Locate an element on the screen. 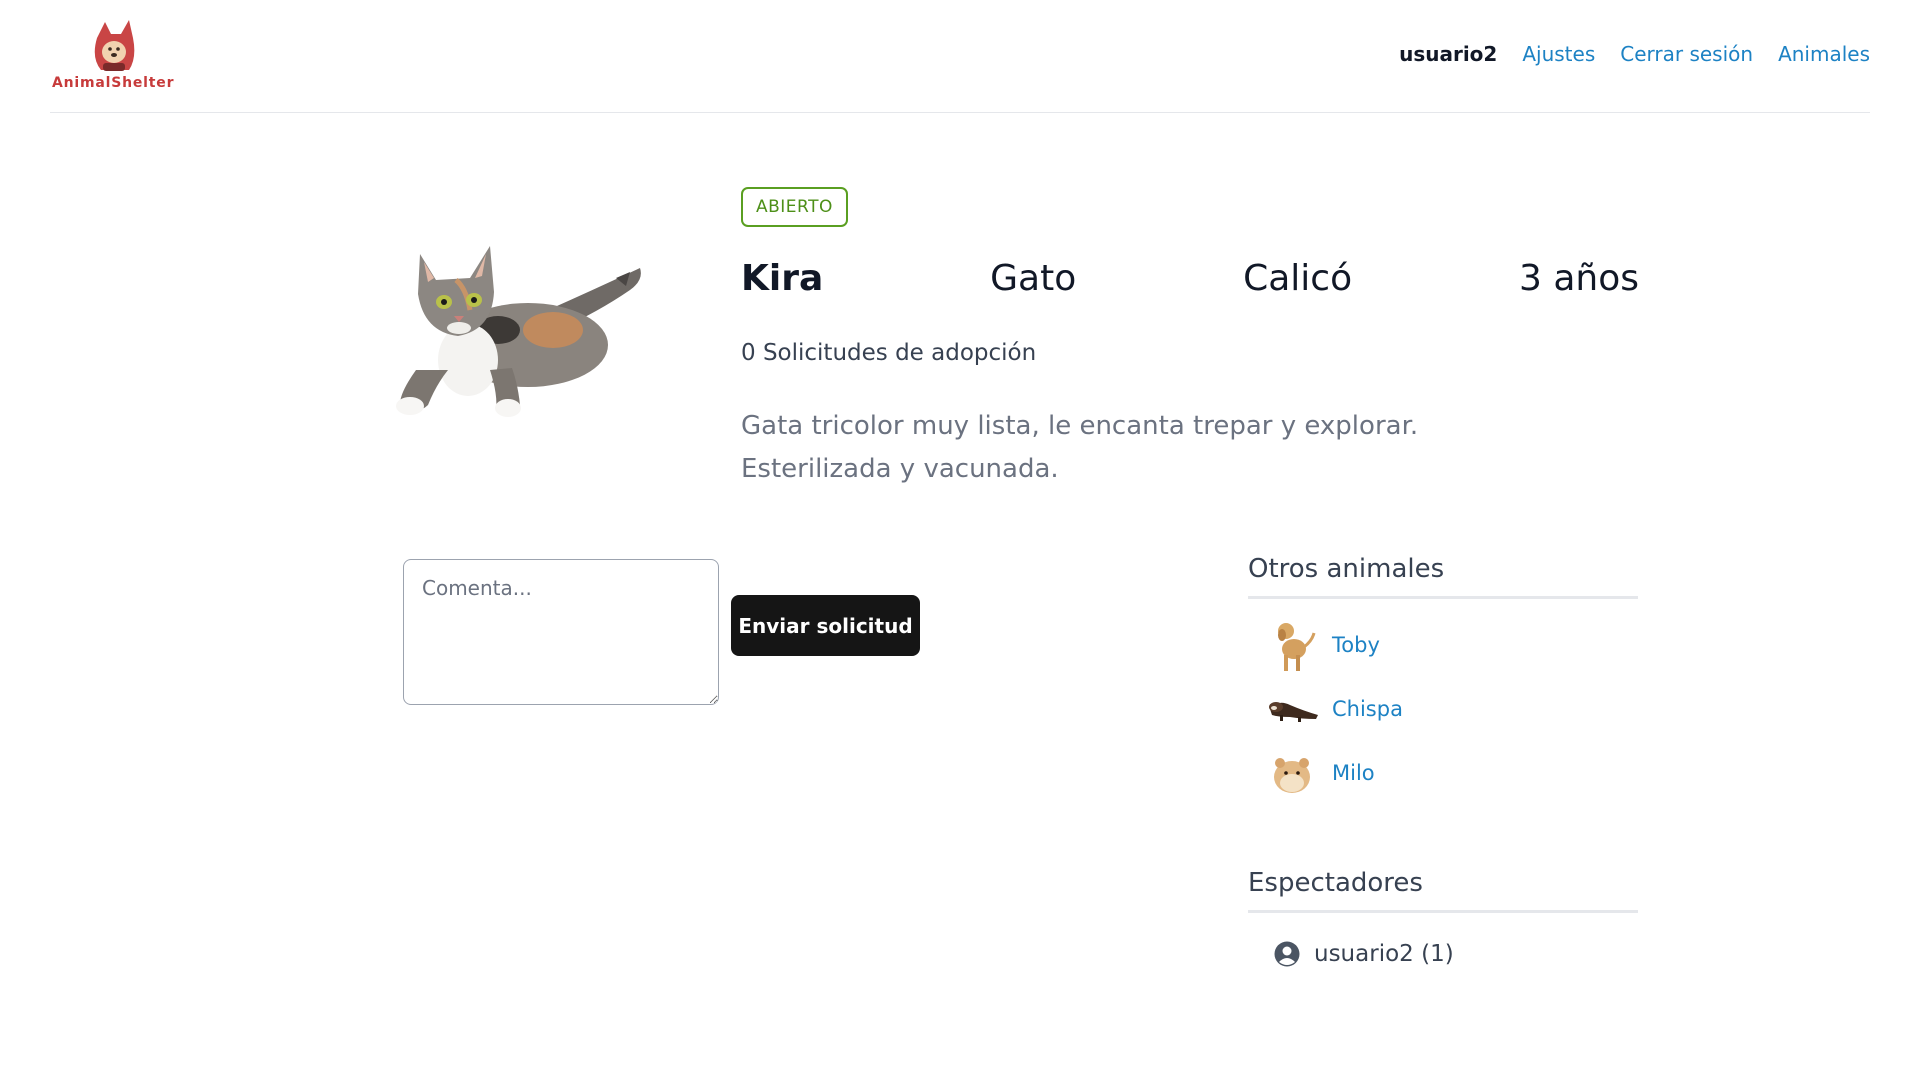 Image resolution: width=1920 pixels, height=1080 pixels. top-nav: usuario2 Ajustes Cerrar sesión Animales is located at coordinates (1634, 54).